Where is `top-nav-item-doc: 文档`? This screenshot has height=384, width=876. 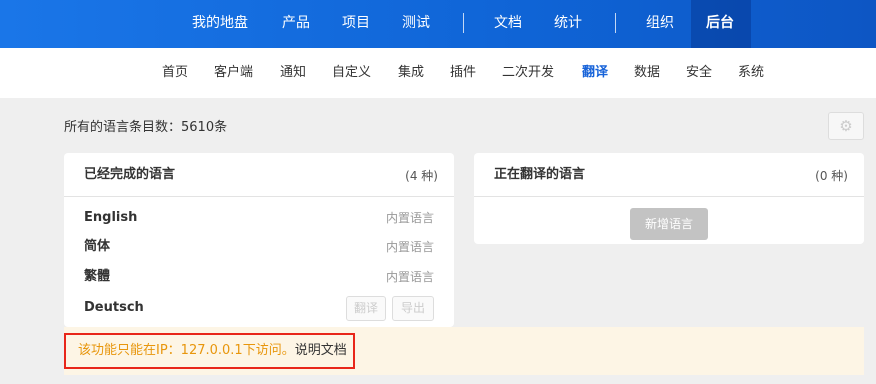 top-nav-item-doc: 文档 is located at coordinates (508, 24).